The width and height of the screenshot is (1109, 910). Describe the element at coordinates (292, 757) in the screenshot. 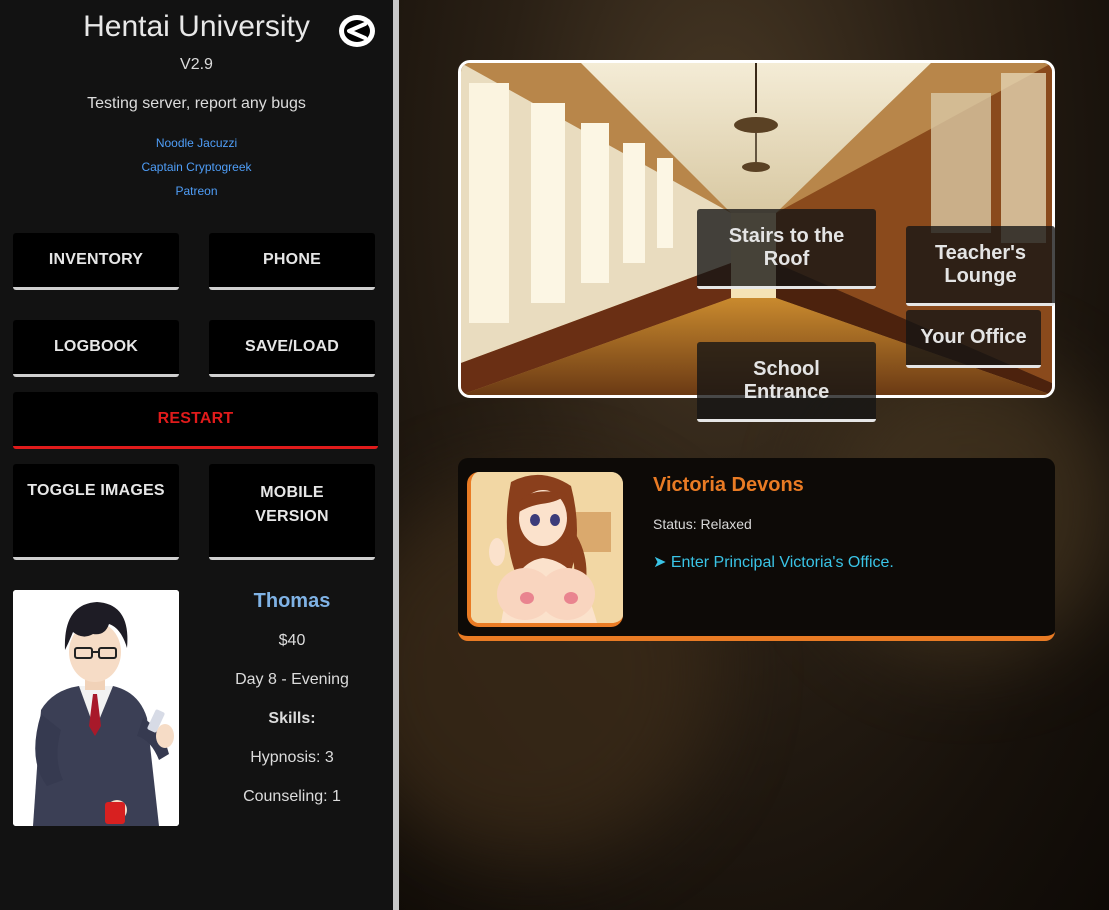

I see `skill-hypnosis: Hypnosis: 3` at that location.